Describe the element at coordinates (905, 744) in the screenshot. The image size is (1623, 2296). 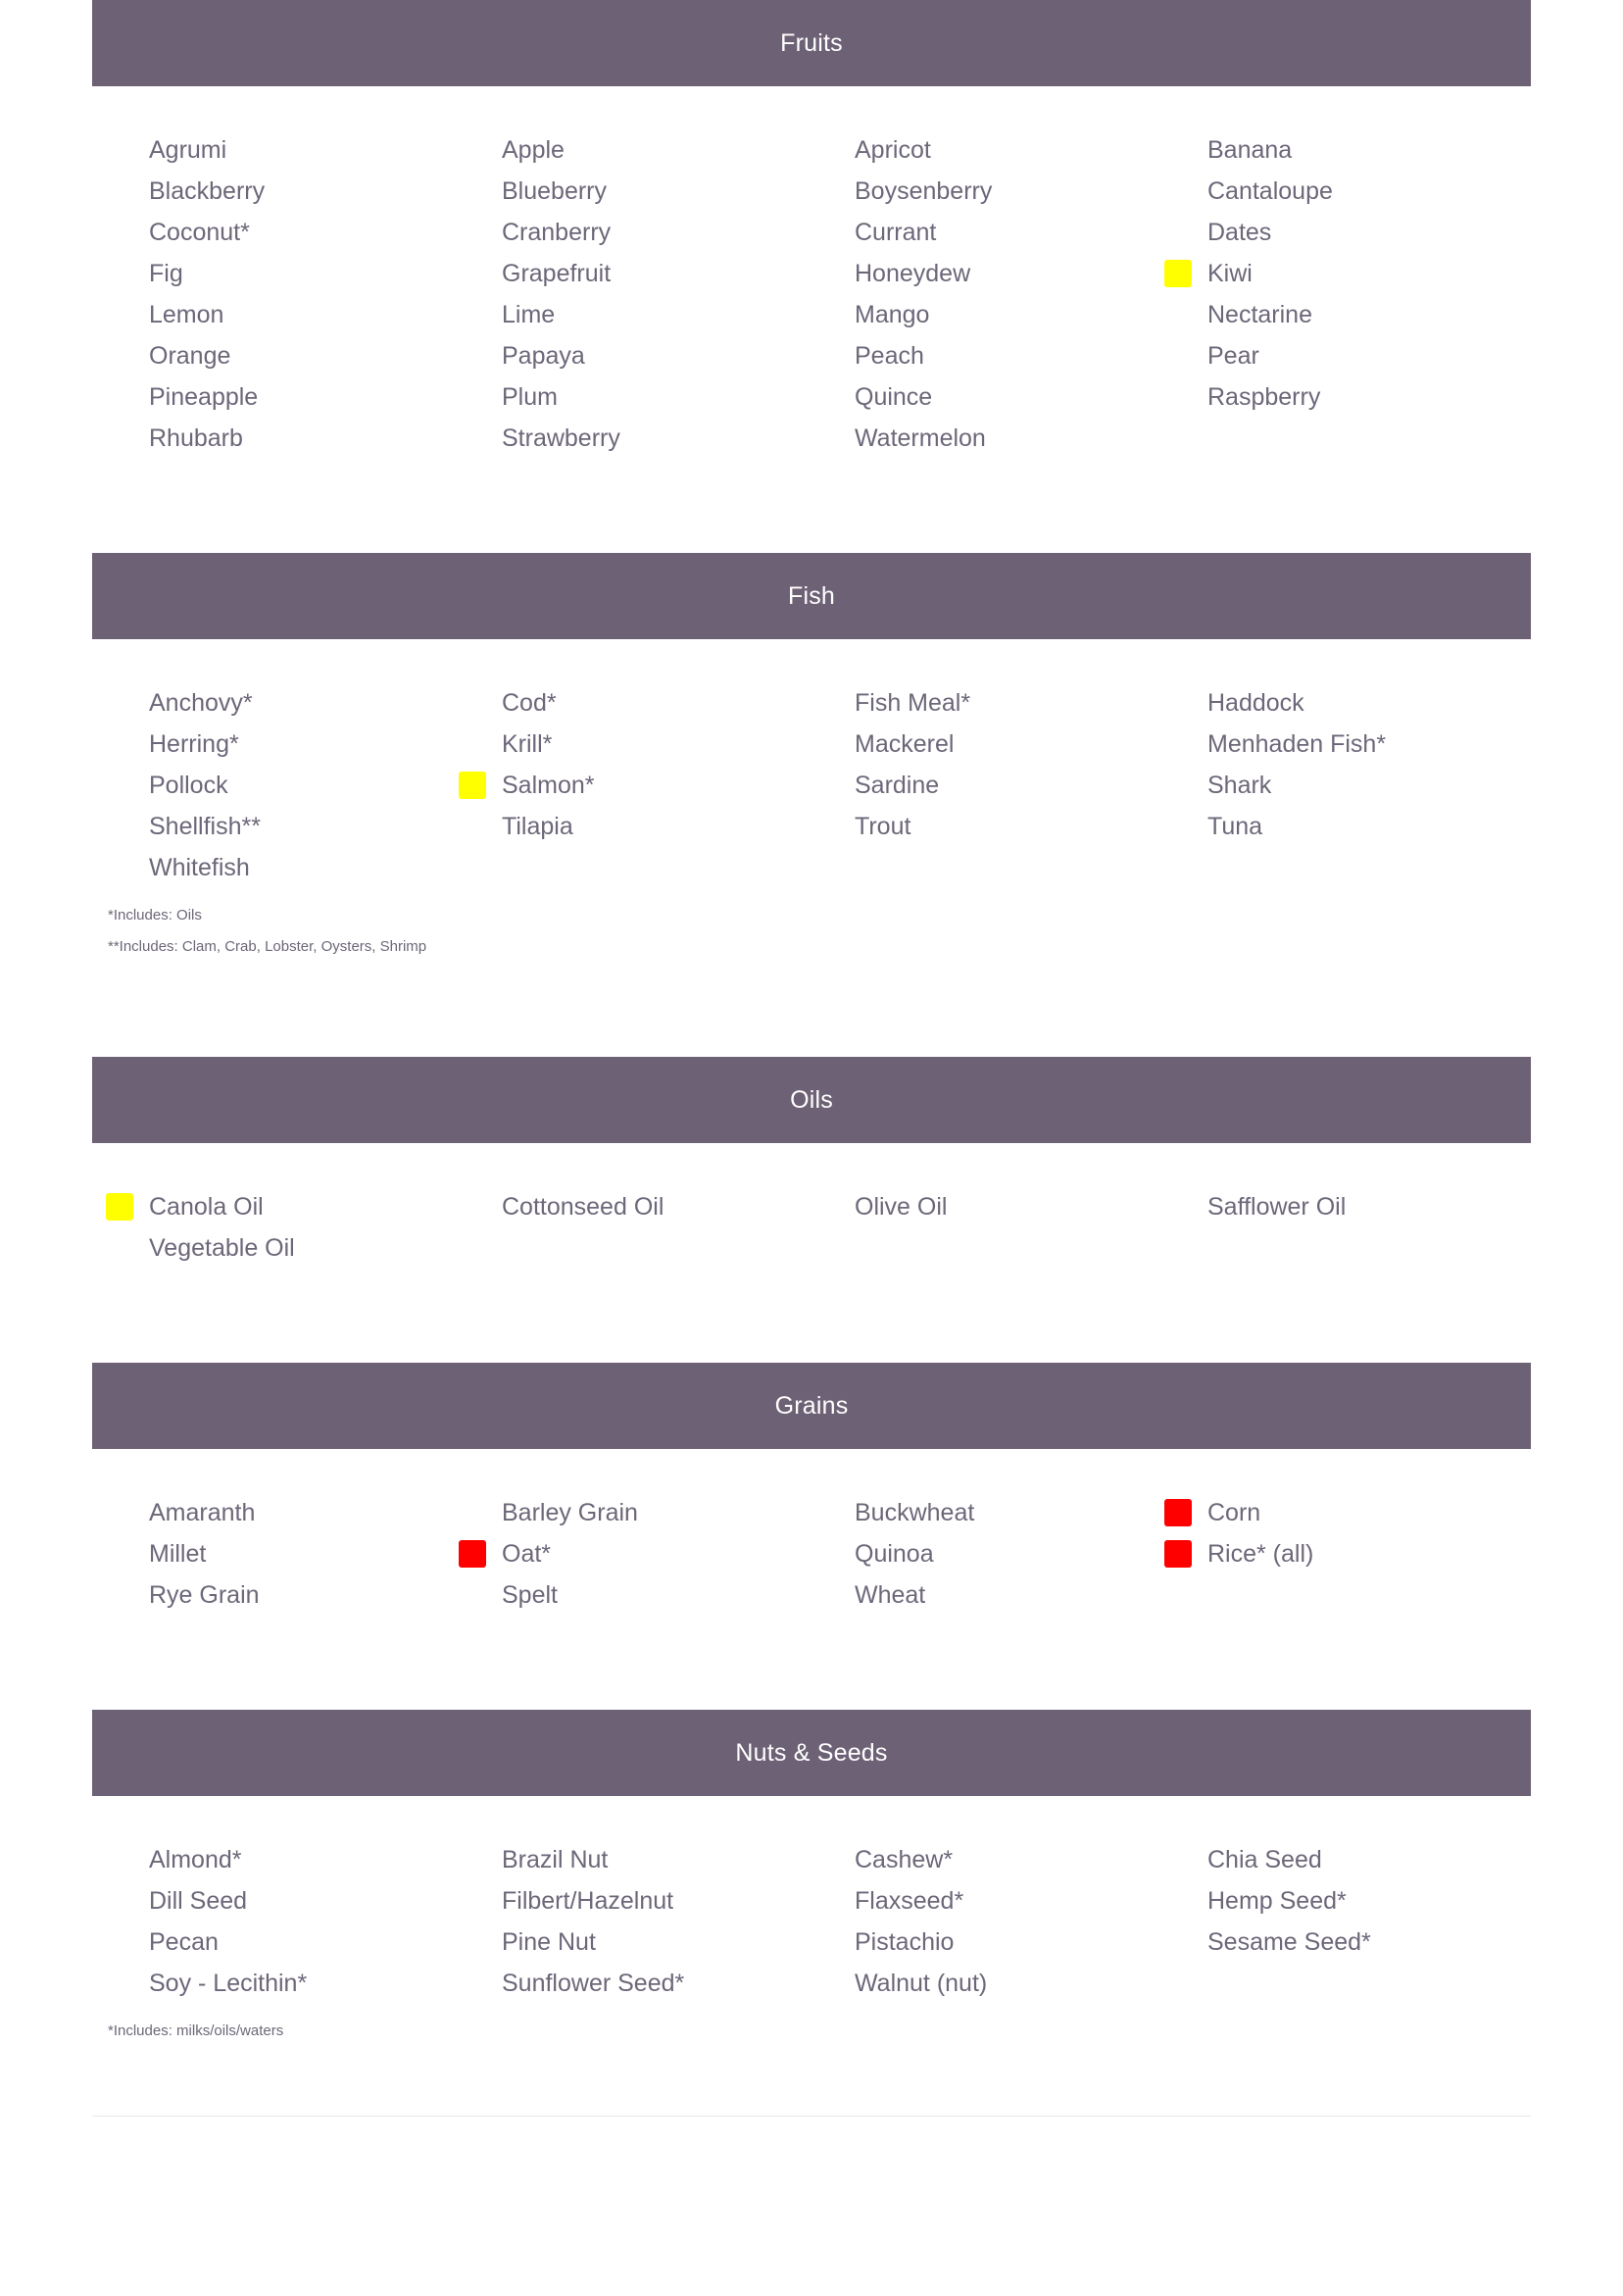
I see `list-item-label: Mackerel` at that location.